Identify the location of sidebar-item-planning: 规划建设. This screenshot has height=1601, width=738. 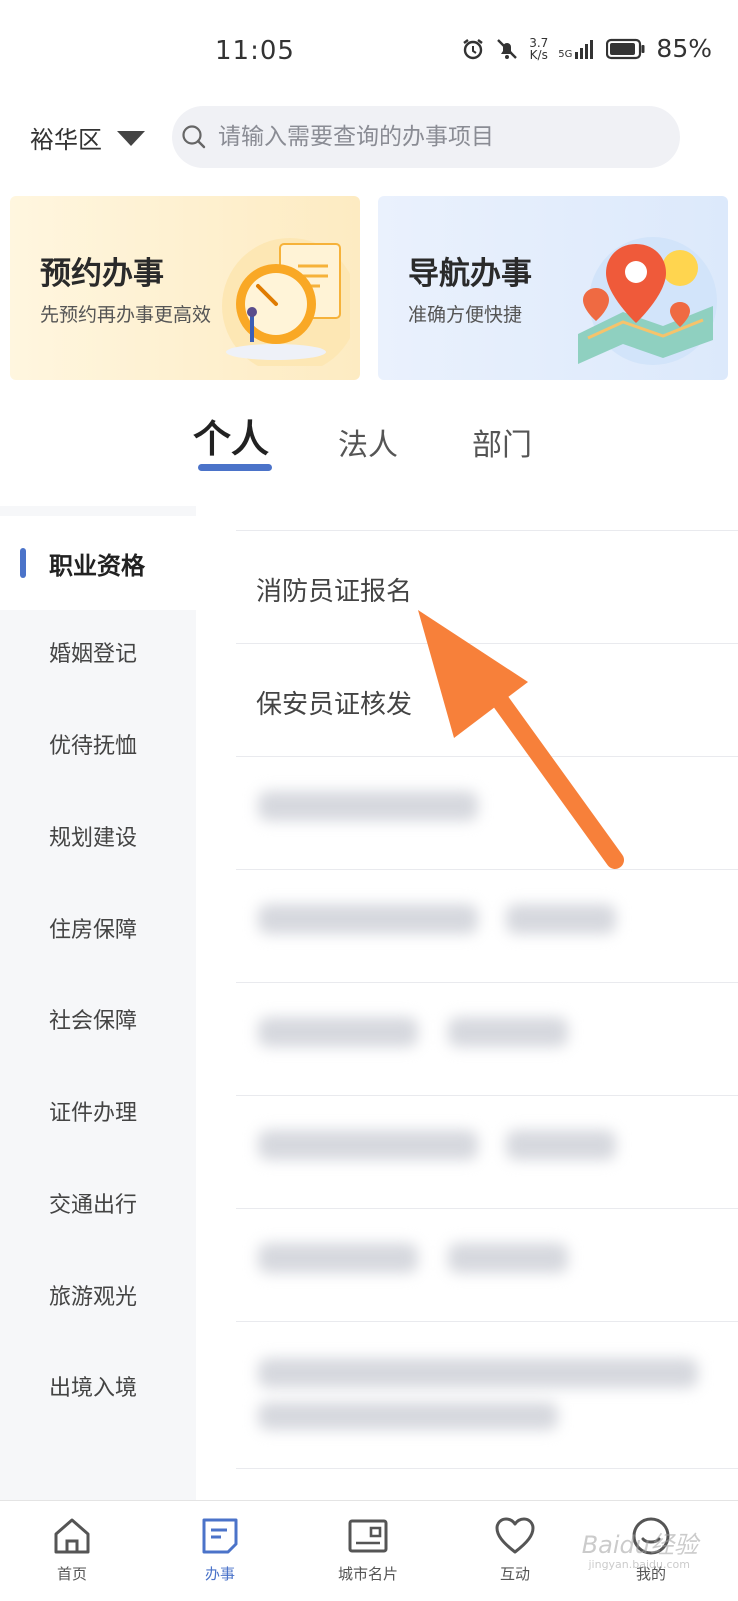
(98, 836).